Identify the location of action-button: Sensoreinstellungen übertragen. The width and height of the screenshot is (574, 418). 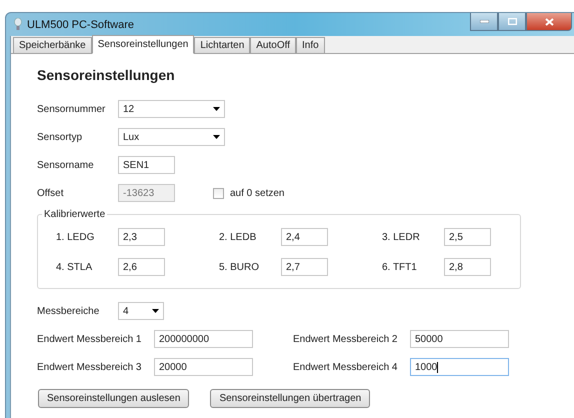
(290, 398).